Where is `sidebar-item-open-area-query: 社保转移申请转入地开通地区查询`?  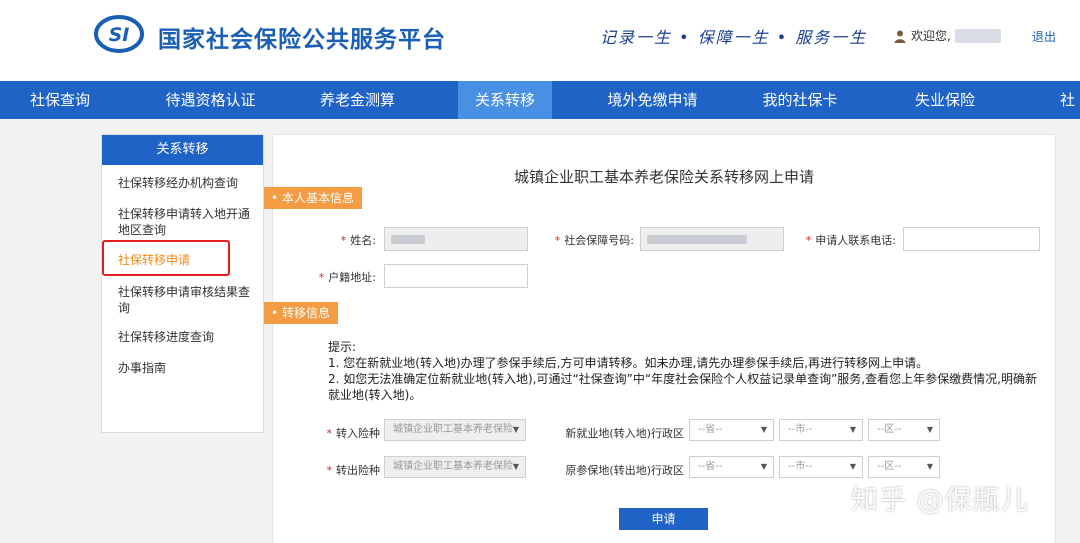 sidebar-item-open-area-query: 社保转移申请转入地开通地区查询 is located at coordinates (188, 222).